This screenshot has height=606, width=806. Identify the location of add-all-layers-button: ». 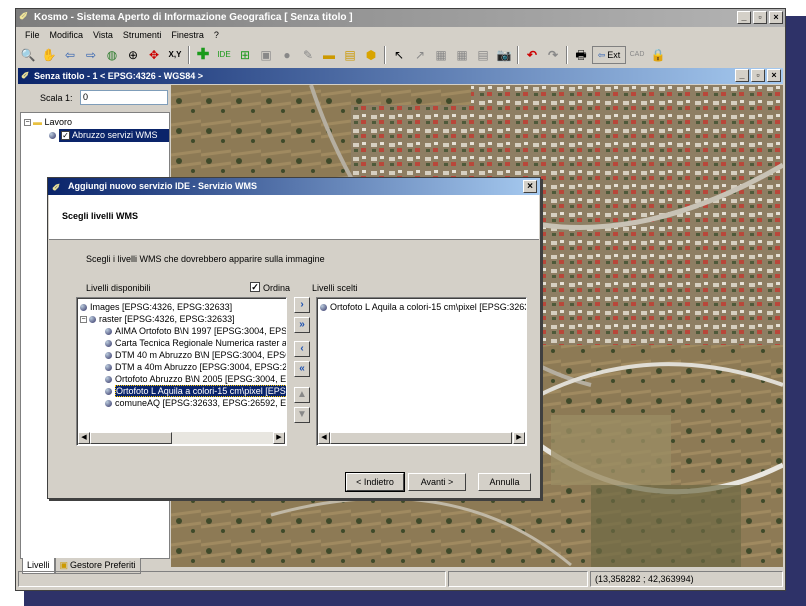
(302, 325).